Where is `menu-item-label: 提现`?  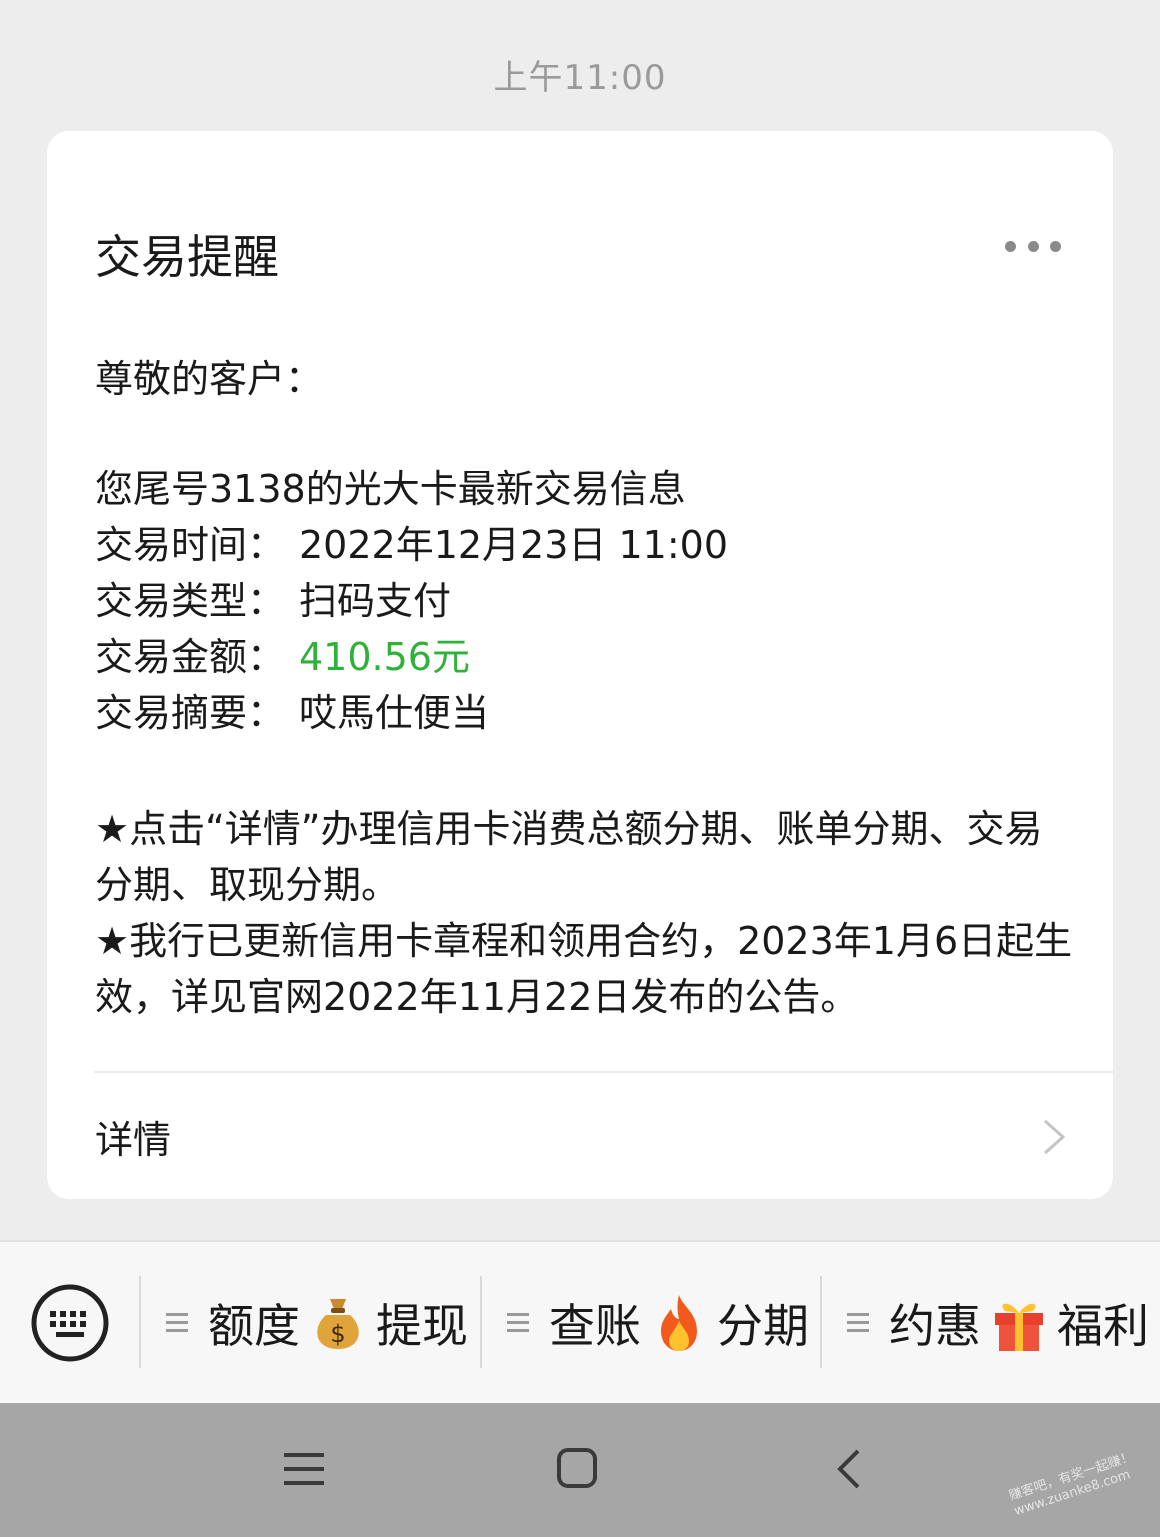 menu-item-label: 提现 is located at coordinates (422, 1326).